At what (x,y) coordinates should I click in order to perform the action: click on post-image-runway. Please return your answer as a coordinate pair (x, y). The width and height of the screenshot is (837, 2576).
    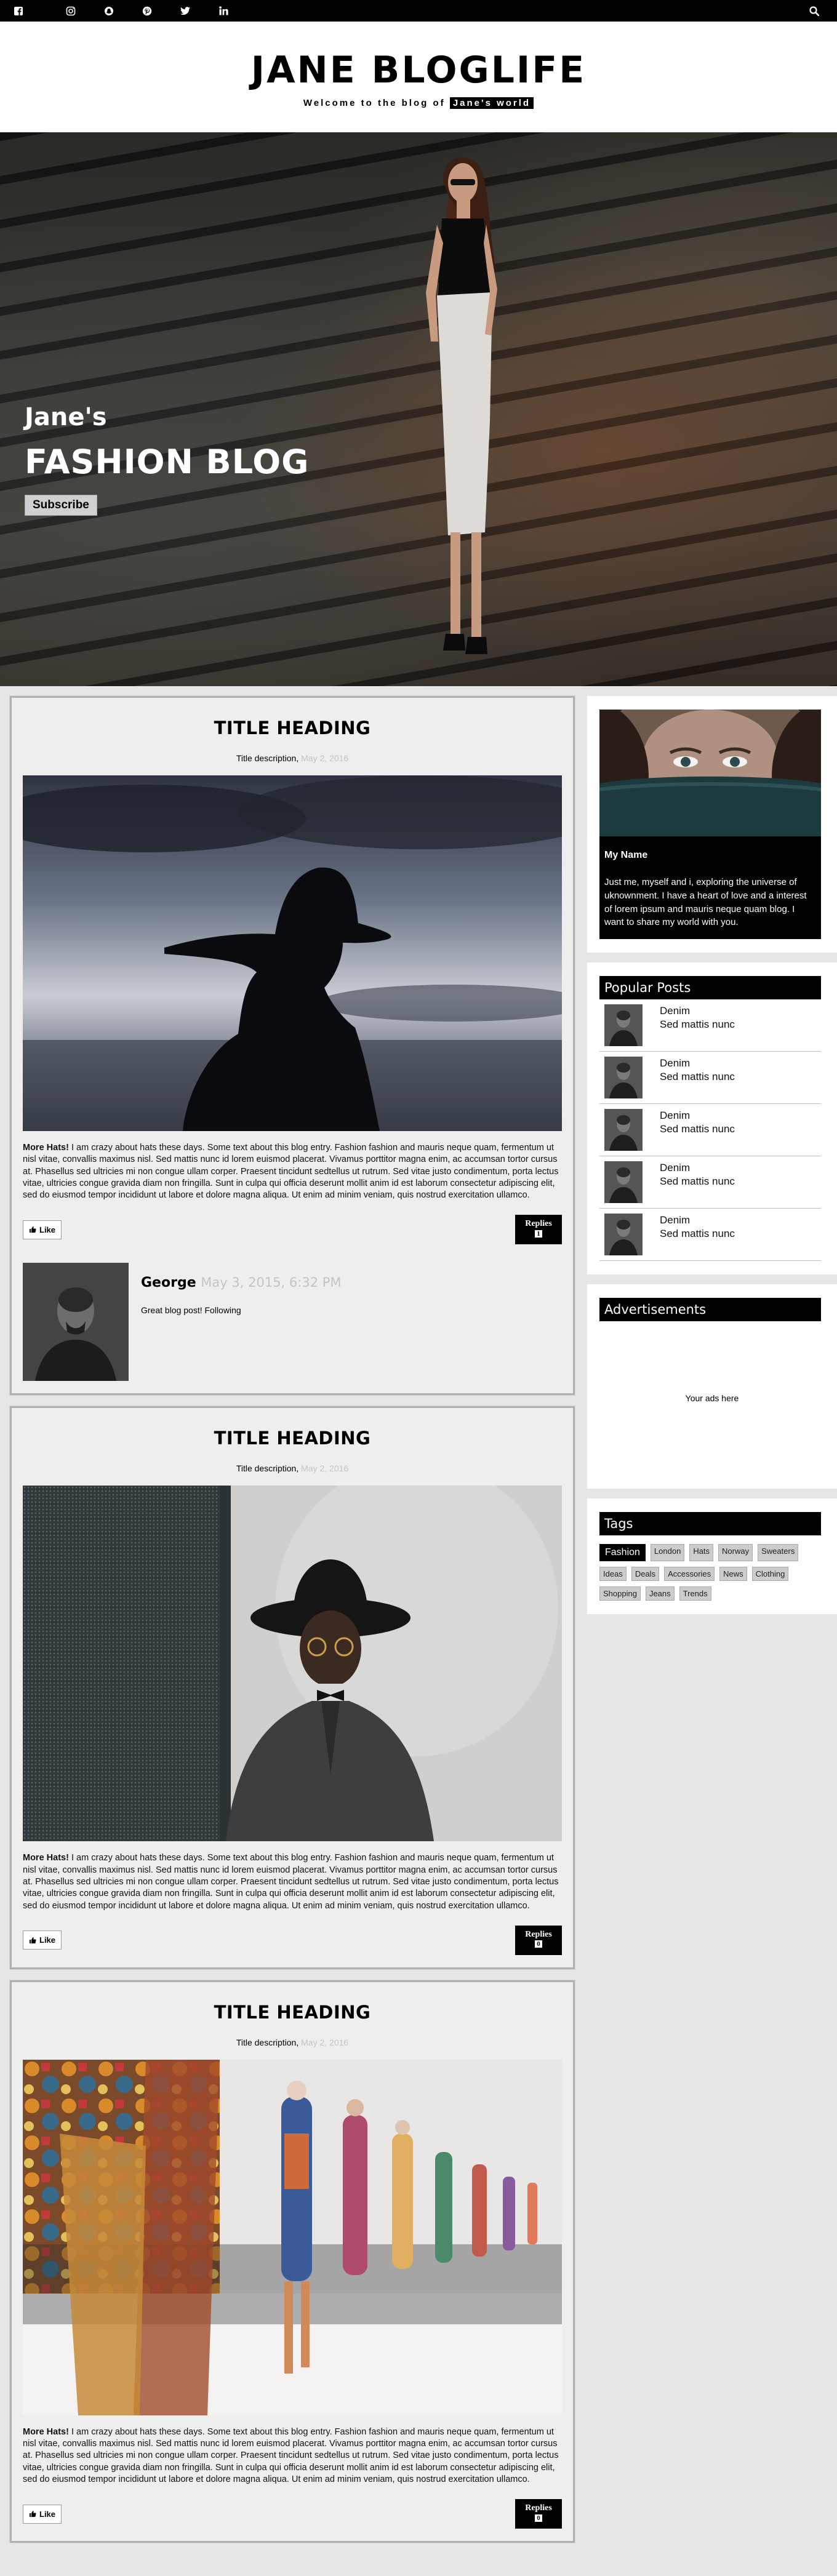
    Looking at the image, I should click on (292, 2237).